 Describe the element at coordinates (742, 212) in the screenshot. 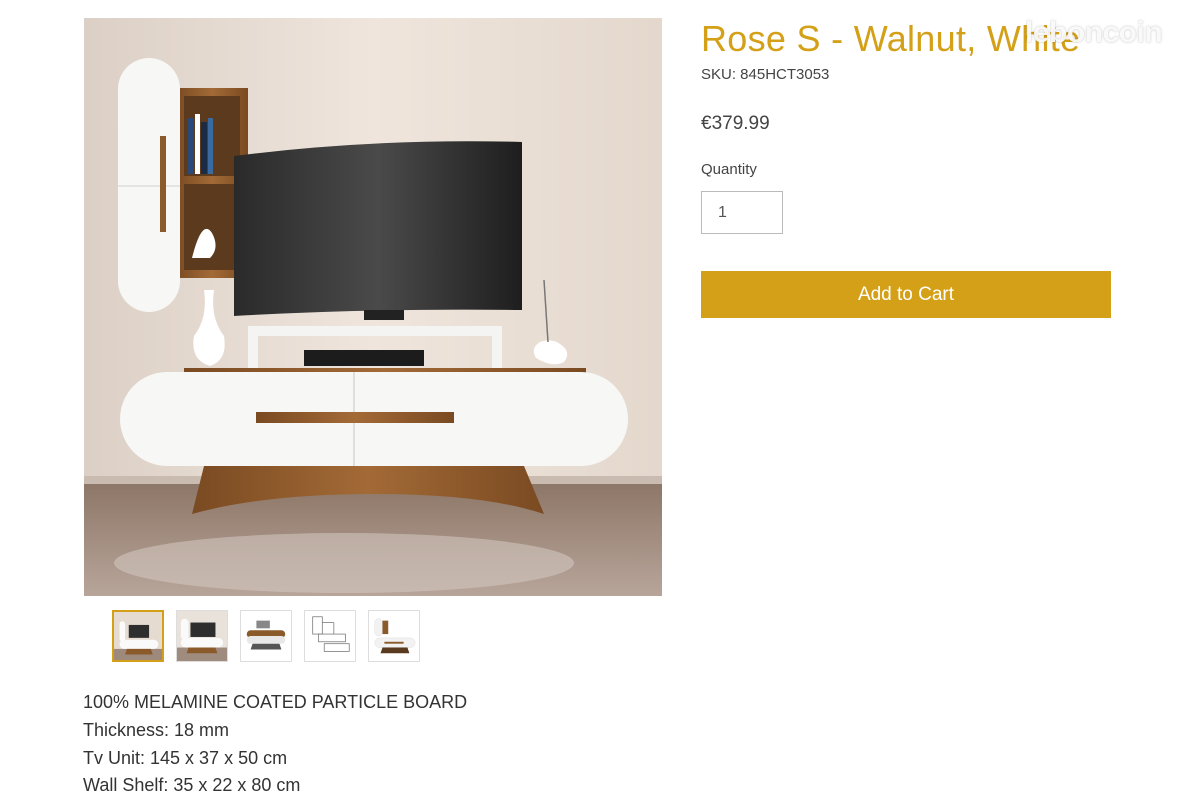

I see `quantity-input` at that location.